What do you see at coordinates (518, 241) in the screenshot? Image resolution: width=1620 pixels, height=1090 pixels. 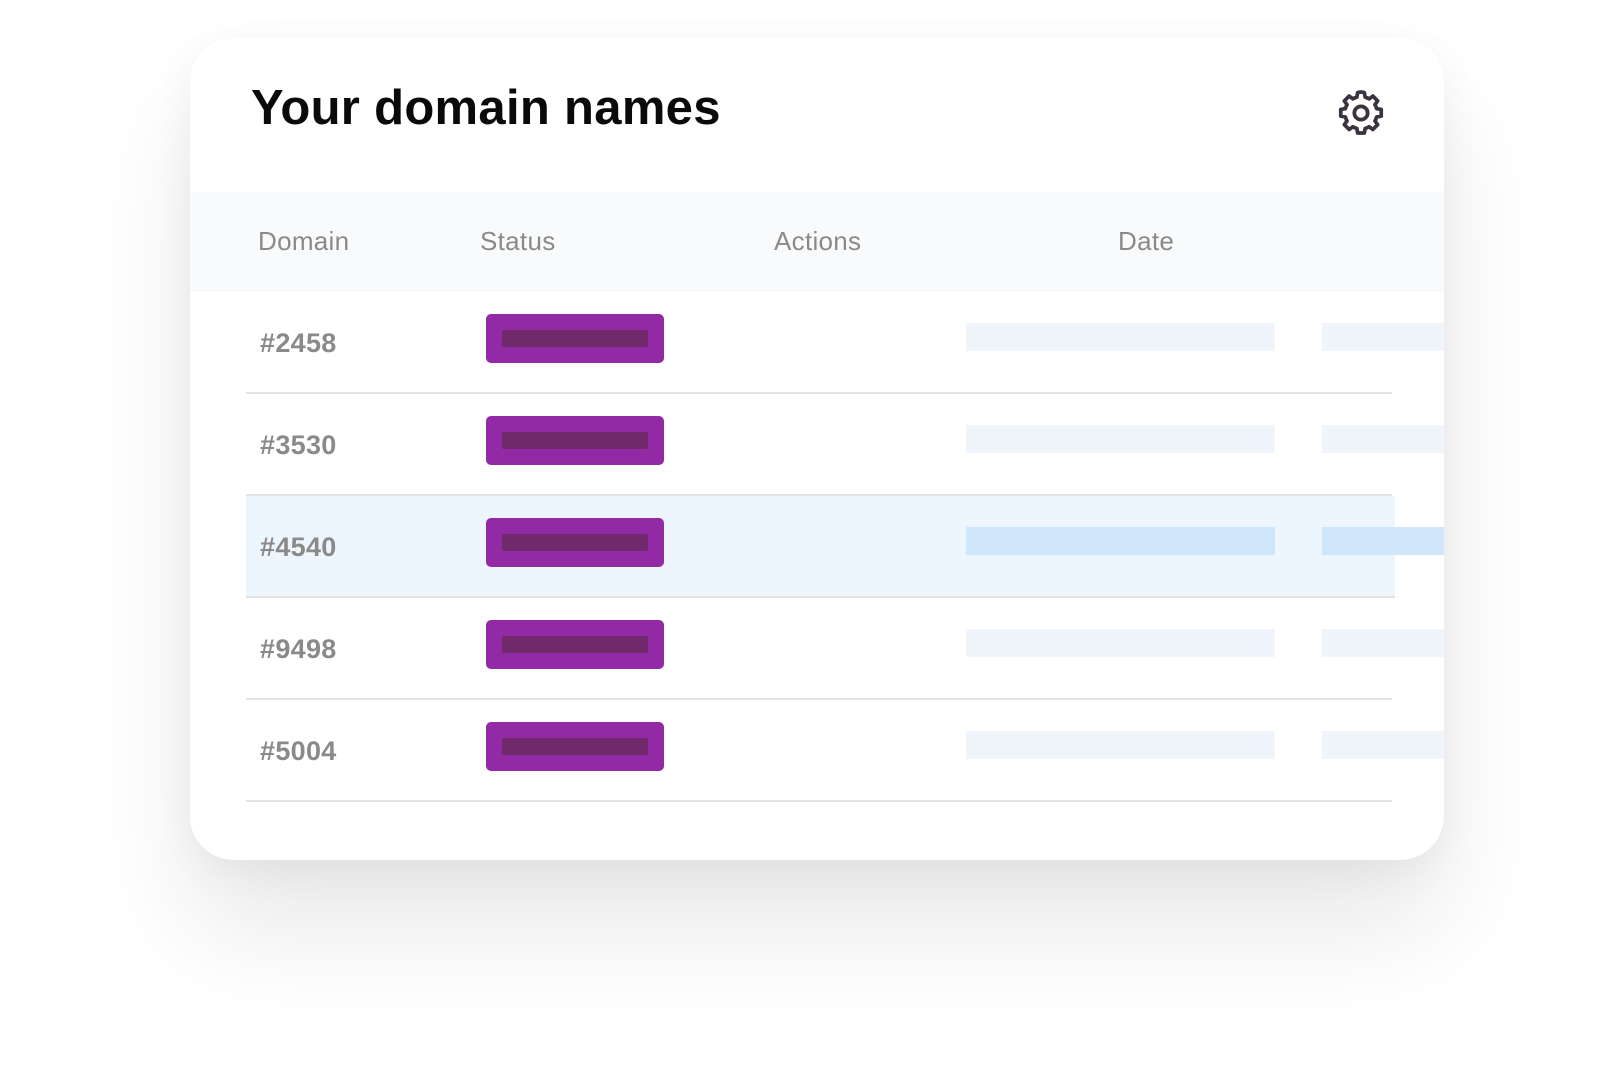 I see `column-header-status: Status` at bounding box center [518, 241].